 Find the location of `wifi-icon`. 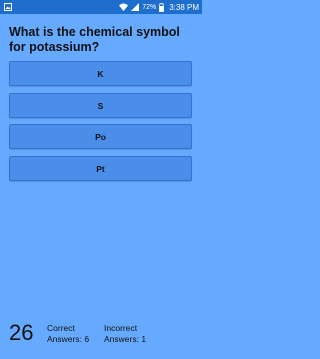

wifi-icon is located at coordinates (124, 7).